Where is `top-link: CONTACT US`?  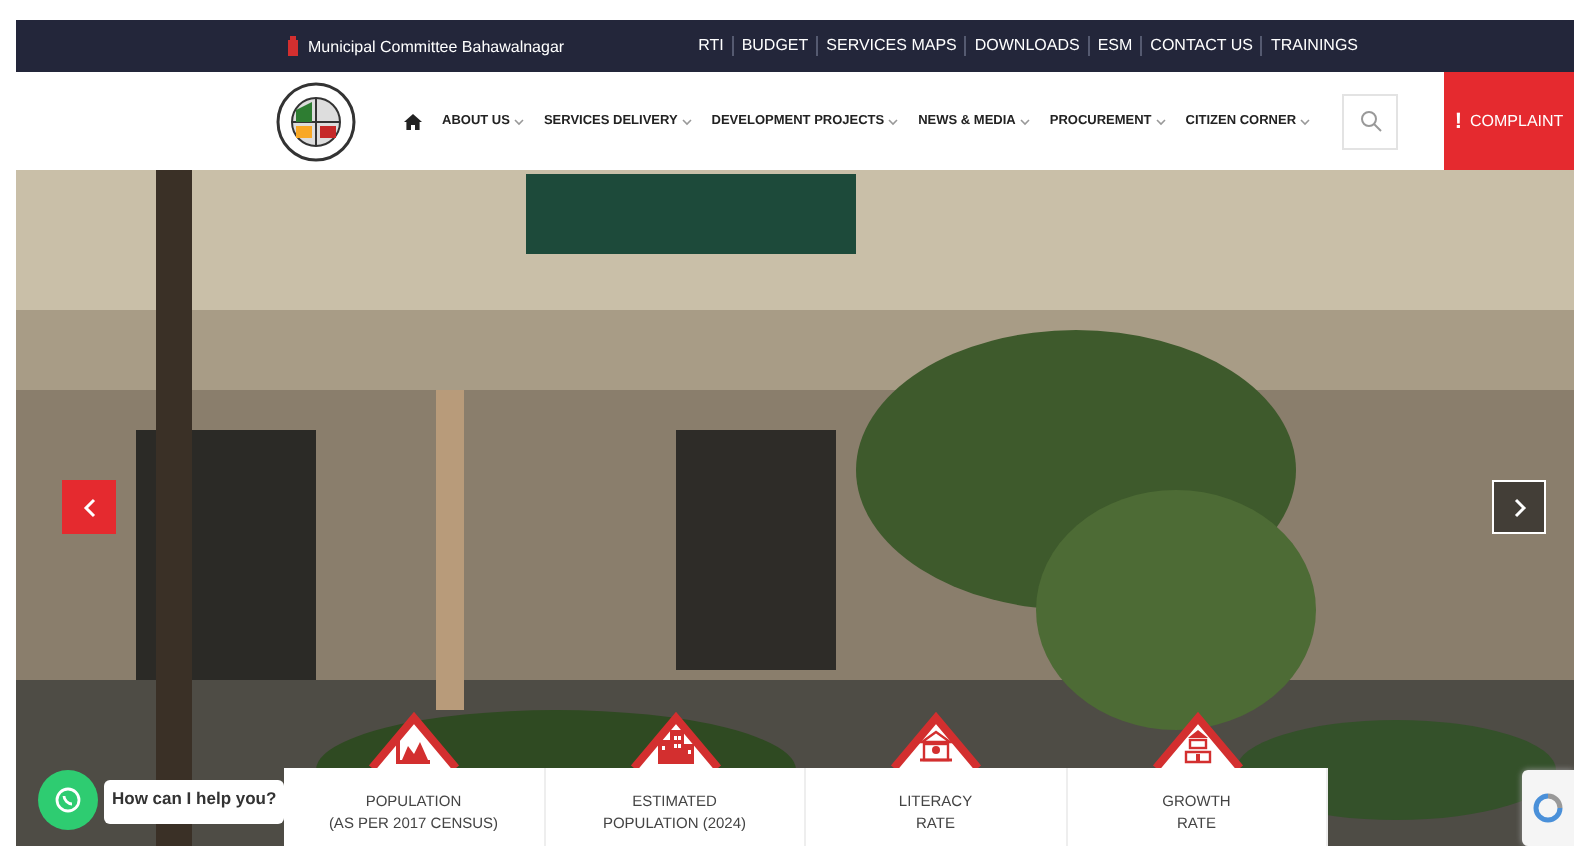 top-link: CONTACT US is located at coordinates (1200, 46).